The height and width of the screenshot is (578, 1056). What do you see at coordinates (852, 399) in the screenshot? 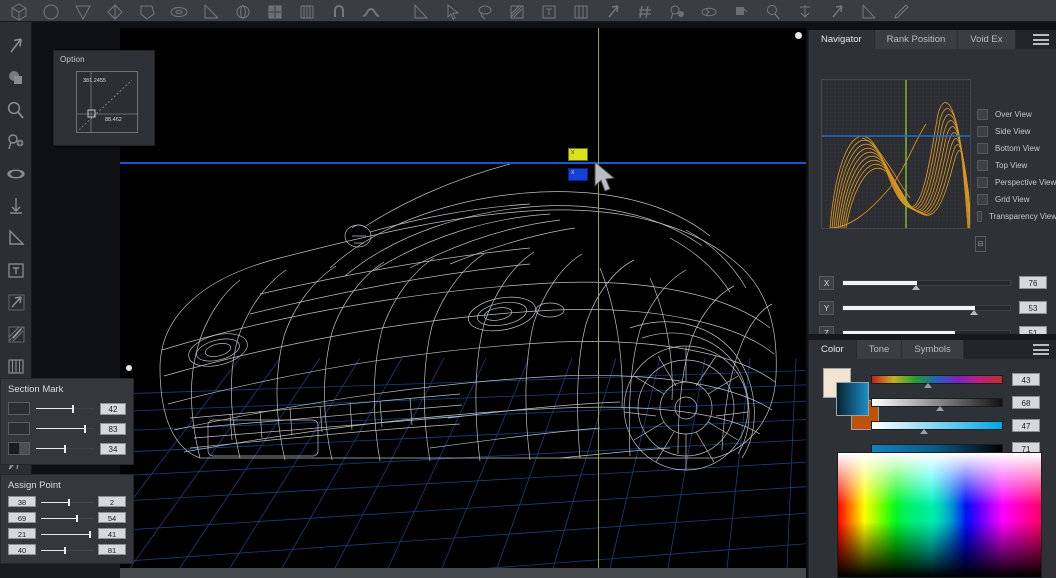
I see `blue-swatch` at bounding box center [852, 399].